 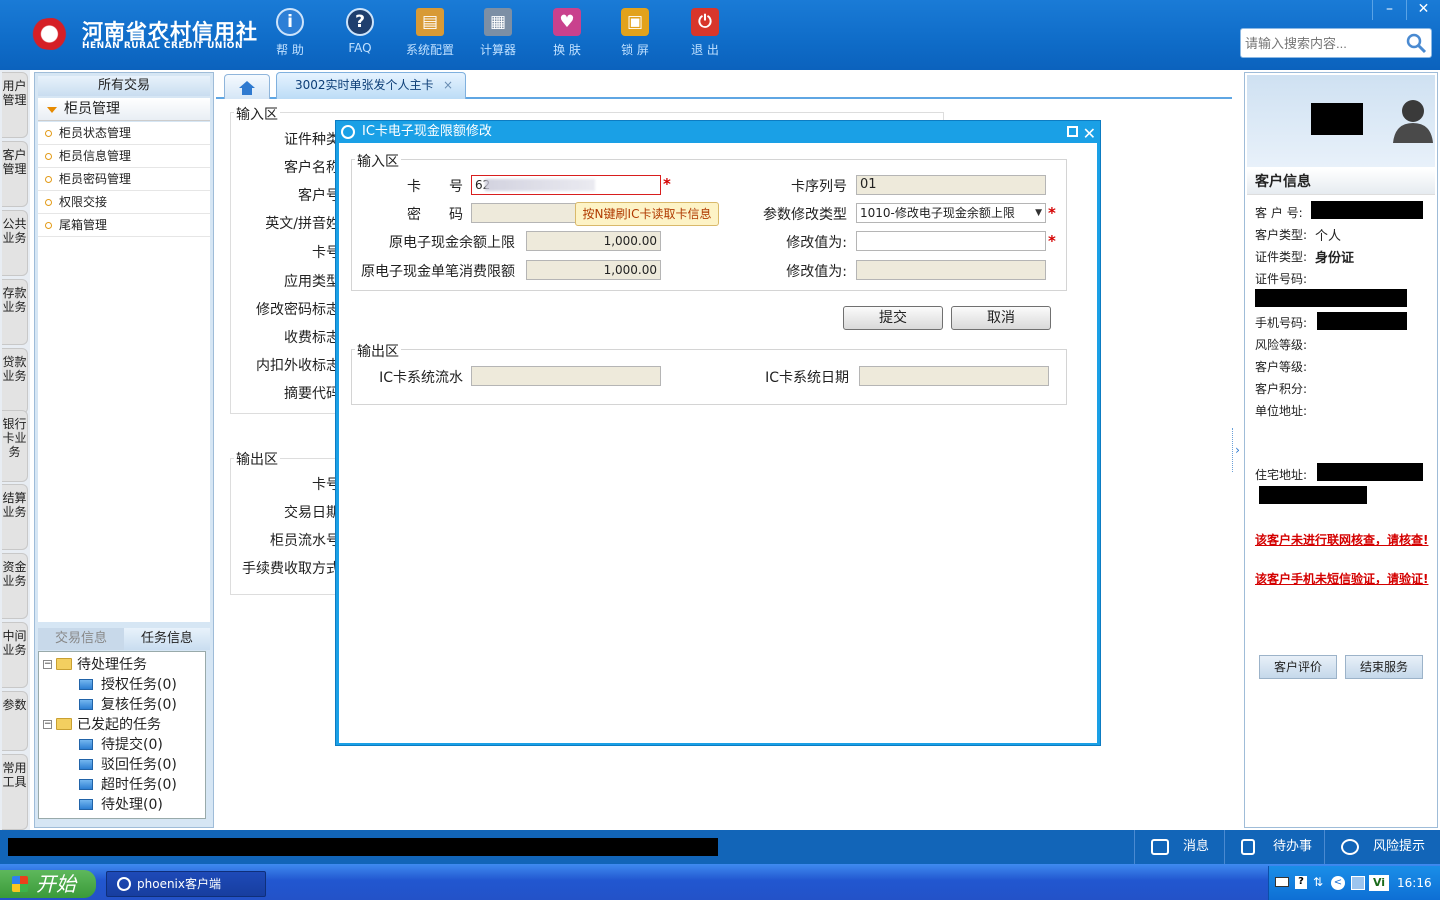 I want to click on end-service-button: 结束服务, so click(x=1384, y=667).